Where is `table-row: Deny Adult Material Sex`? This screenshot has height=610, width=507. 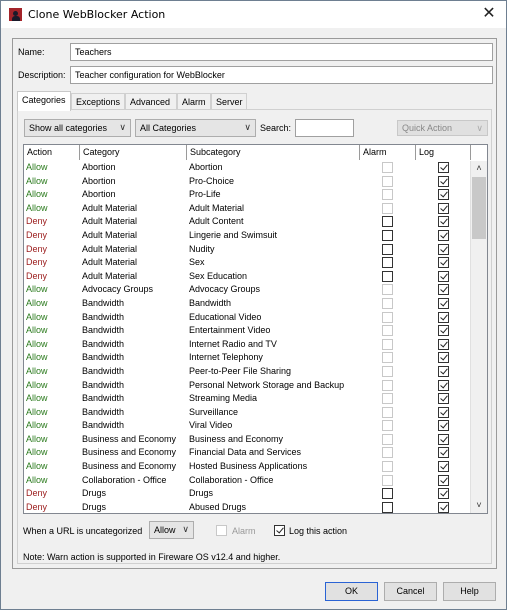
table-row: Deny Adult Material Sex is located at coordinates (247, 263).